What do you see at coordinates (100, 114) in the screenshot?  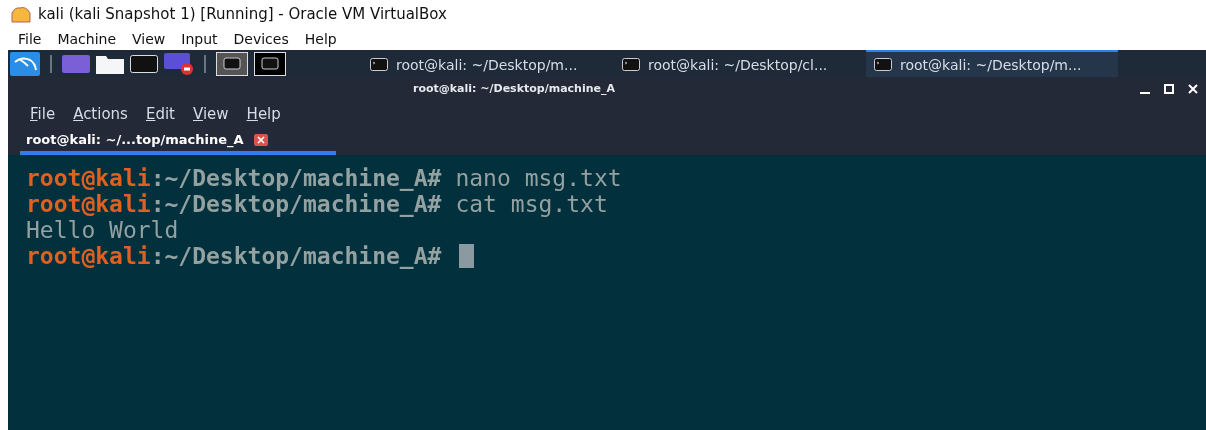 I see `menu-item: Actions` at bounding box center [100, 114].